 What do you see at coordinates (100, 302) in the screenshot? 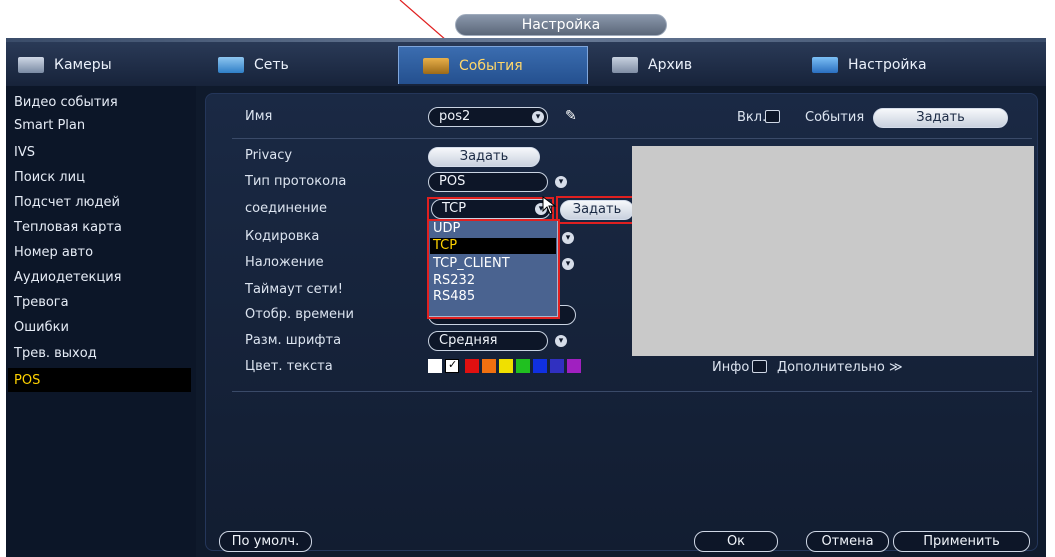
I see `sidebar-item-alarm: Тревога` at bounding box center [100, 302].